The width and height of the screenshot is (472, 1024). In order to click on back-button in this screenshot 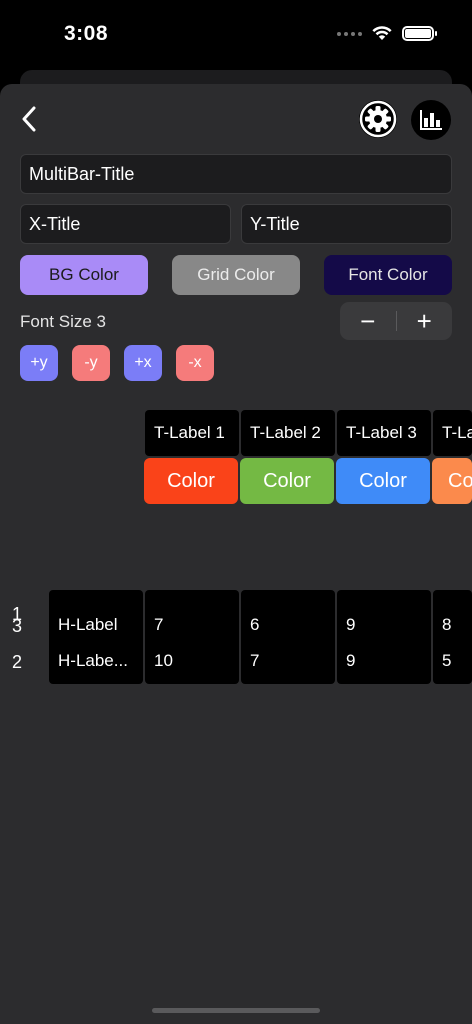, I will do `click(29, 119)`.